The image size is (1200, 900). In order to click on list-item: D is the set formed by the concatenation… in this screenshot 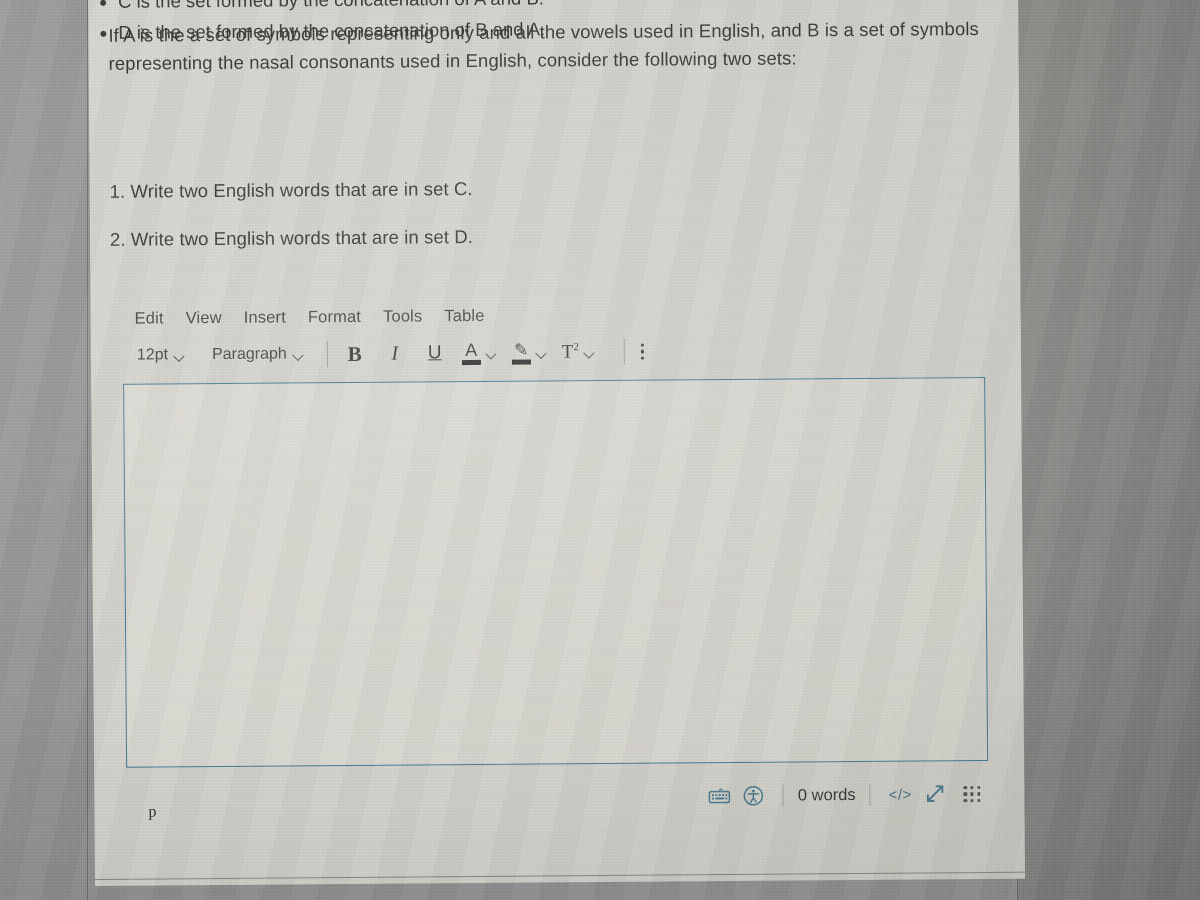, I will do `click(438, 30)`.